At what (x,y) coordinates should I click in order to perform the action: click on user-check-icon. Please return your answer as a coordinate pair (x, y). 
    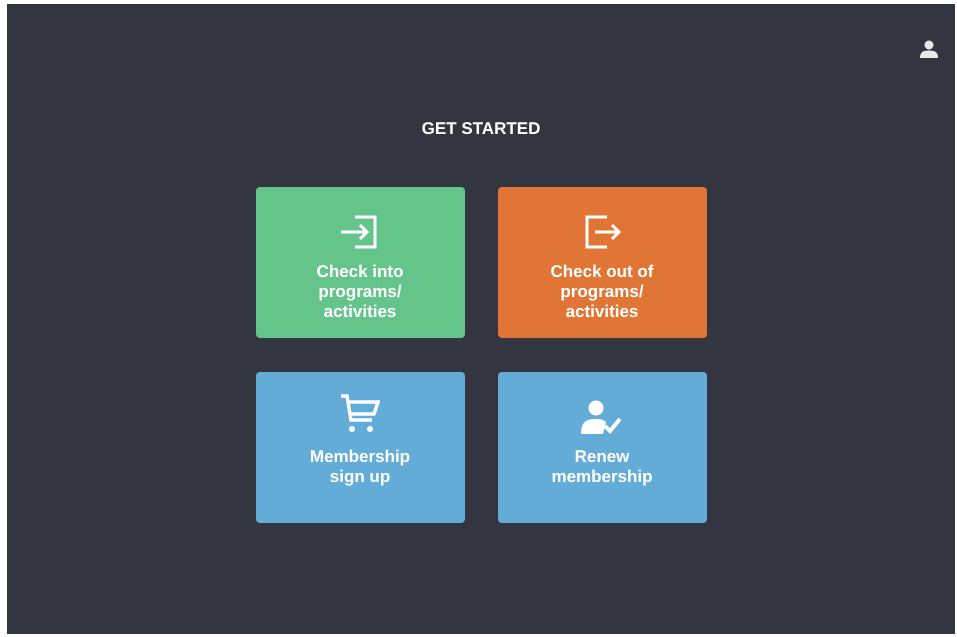
    Looking at the image, I should click on (602, 417).